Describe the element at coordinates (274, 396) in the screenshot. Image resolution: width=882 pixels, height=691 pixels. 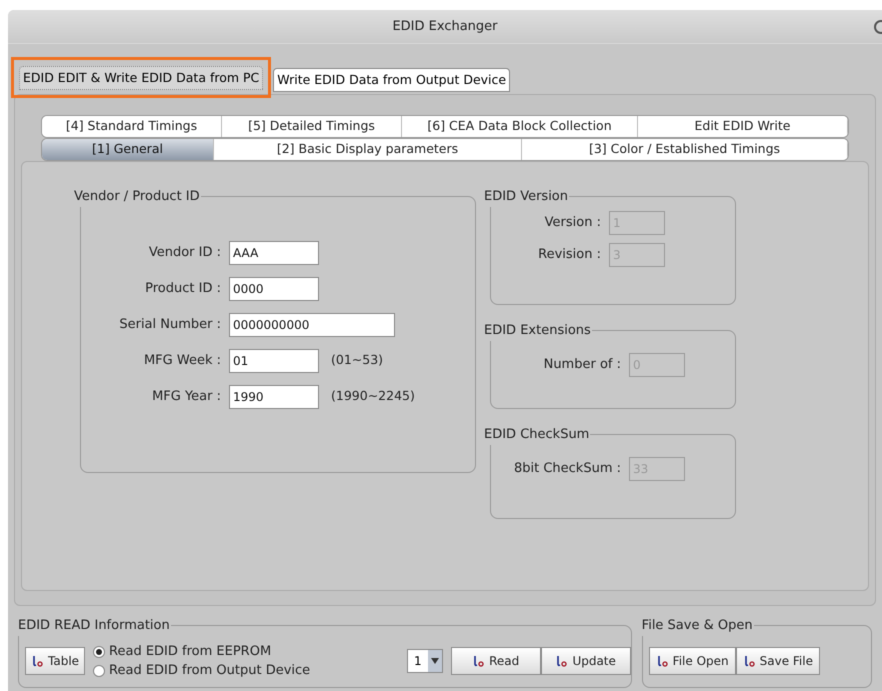
I see `input-field: 1990` at that location.